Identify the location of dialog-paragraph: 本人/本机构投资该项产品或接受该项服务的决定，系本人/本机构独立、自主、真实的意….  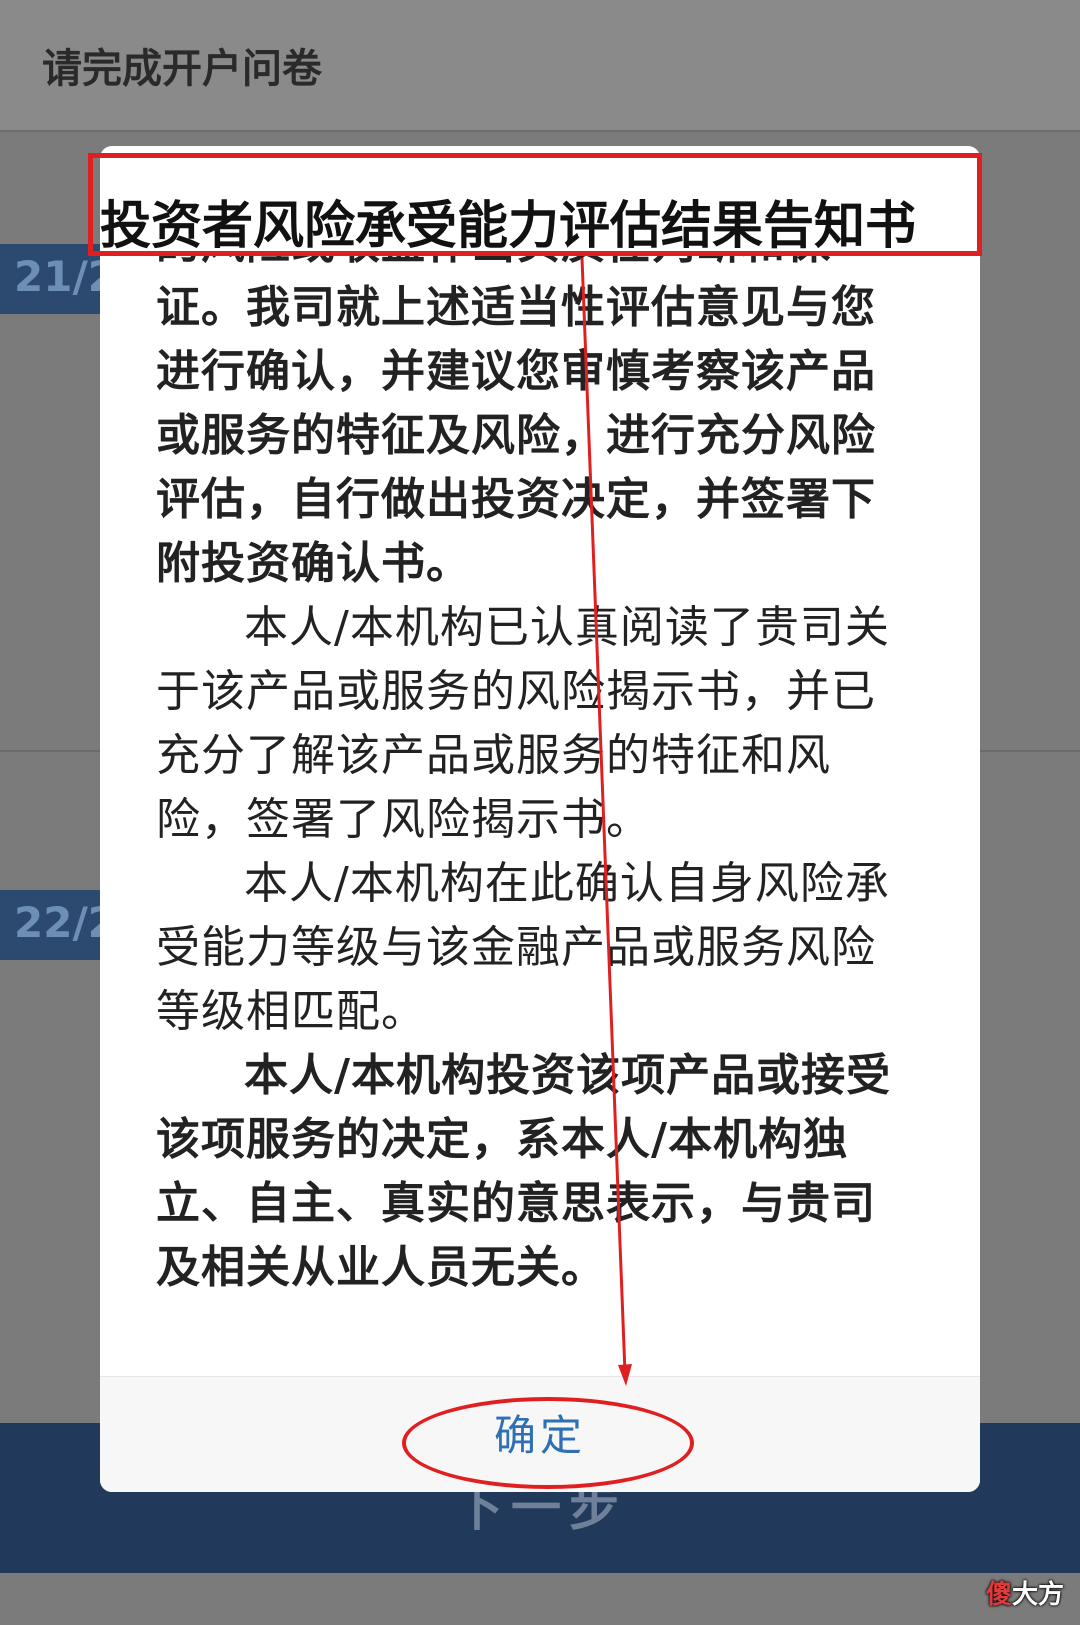
(524, 1171).